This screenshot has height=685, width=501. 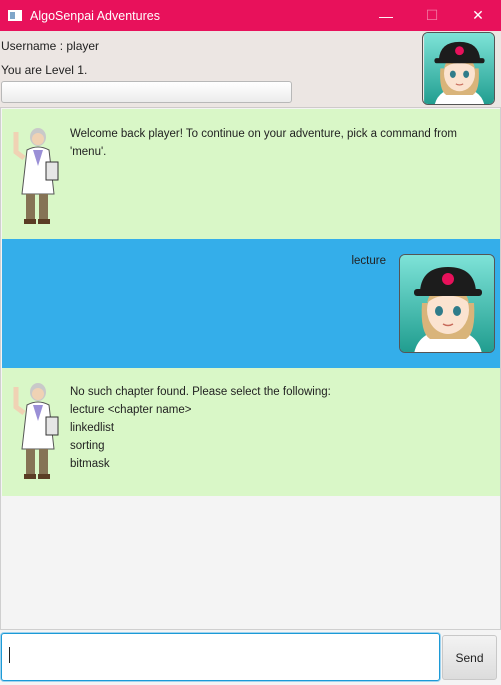 What do you see at coordinates (146, 92) in the screenshot?
I see `level-progress-bar` at bounding box center [146, 92].